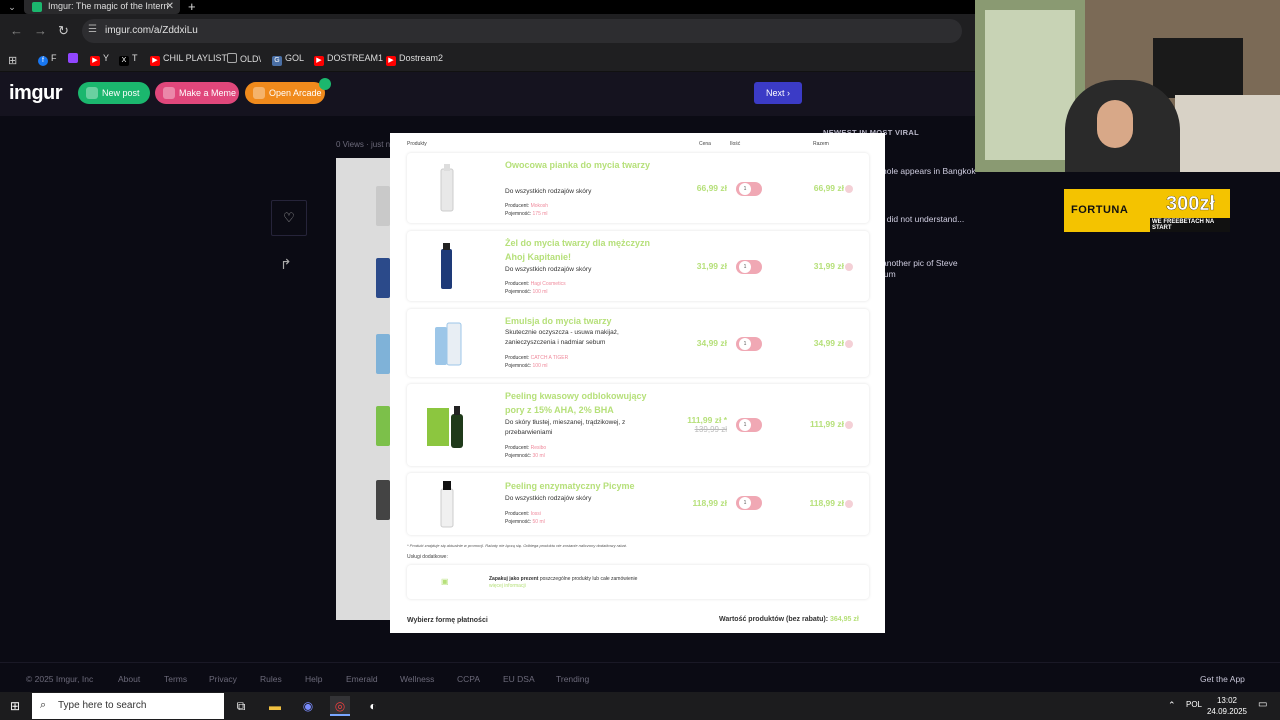  Describe the element at coordinates (63, 31) in the screenshot. I see `reload-icon: ↻` at that location.